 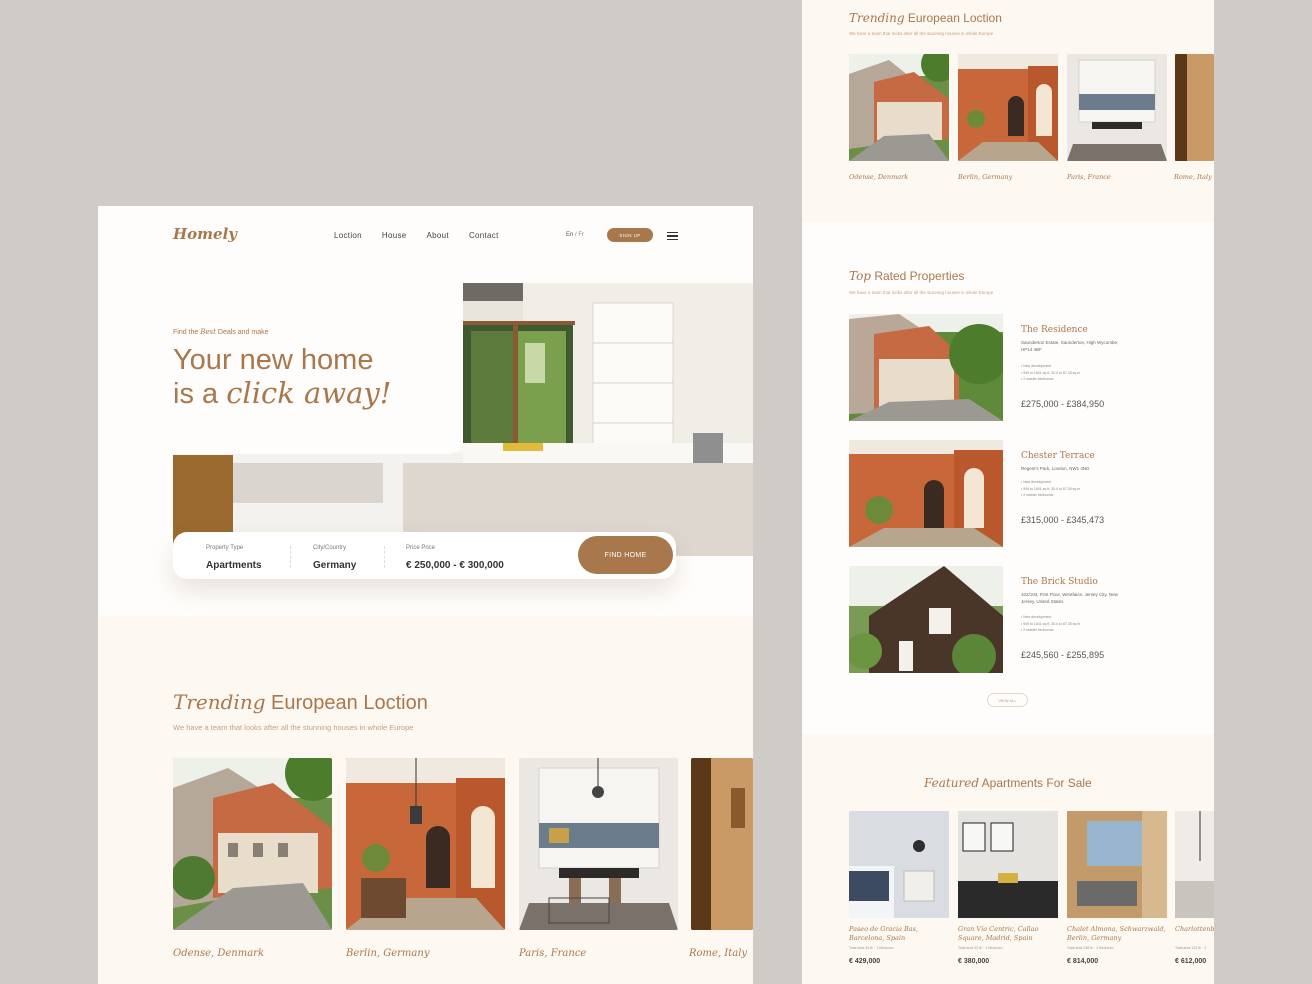 What do you see at coordinates (865, 961) in the screenshot?
I see `apartment-price: € 429,000` at bounding box center [865, 961].